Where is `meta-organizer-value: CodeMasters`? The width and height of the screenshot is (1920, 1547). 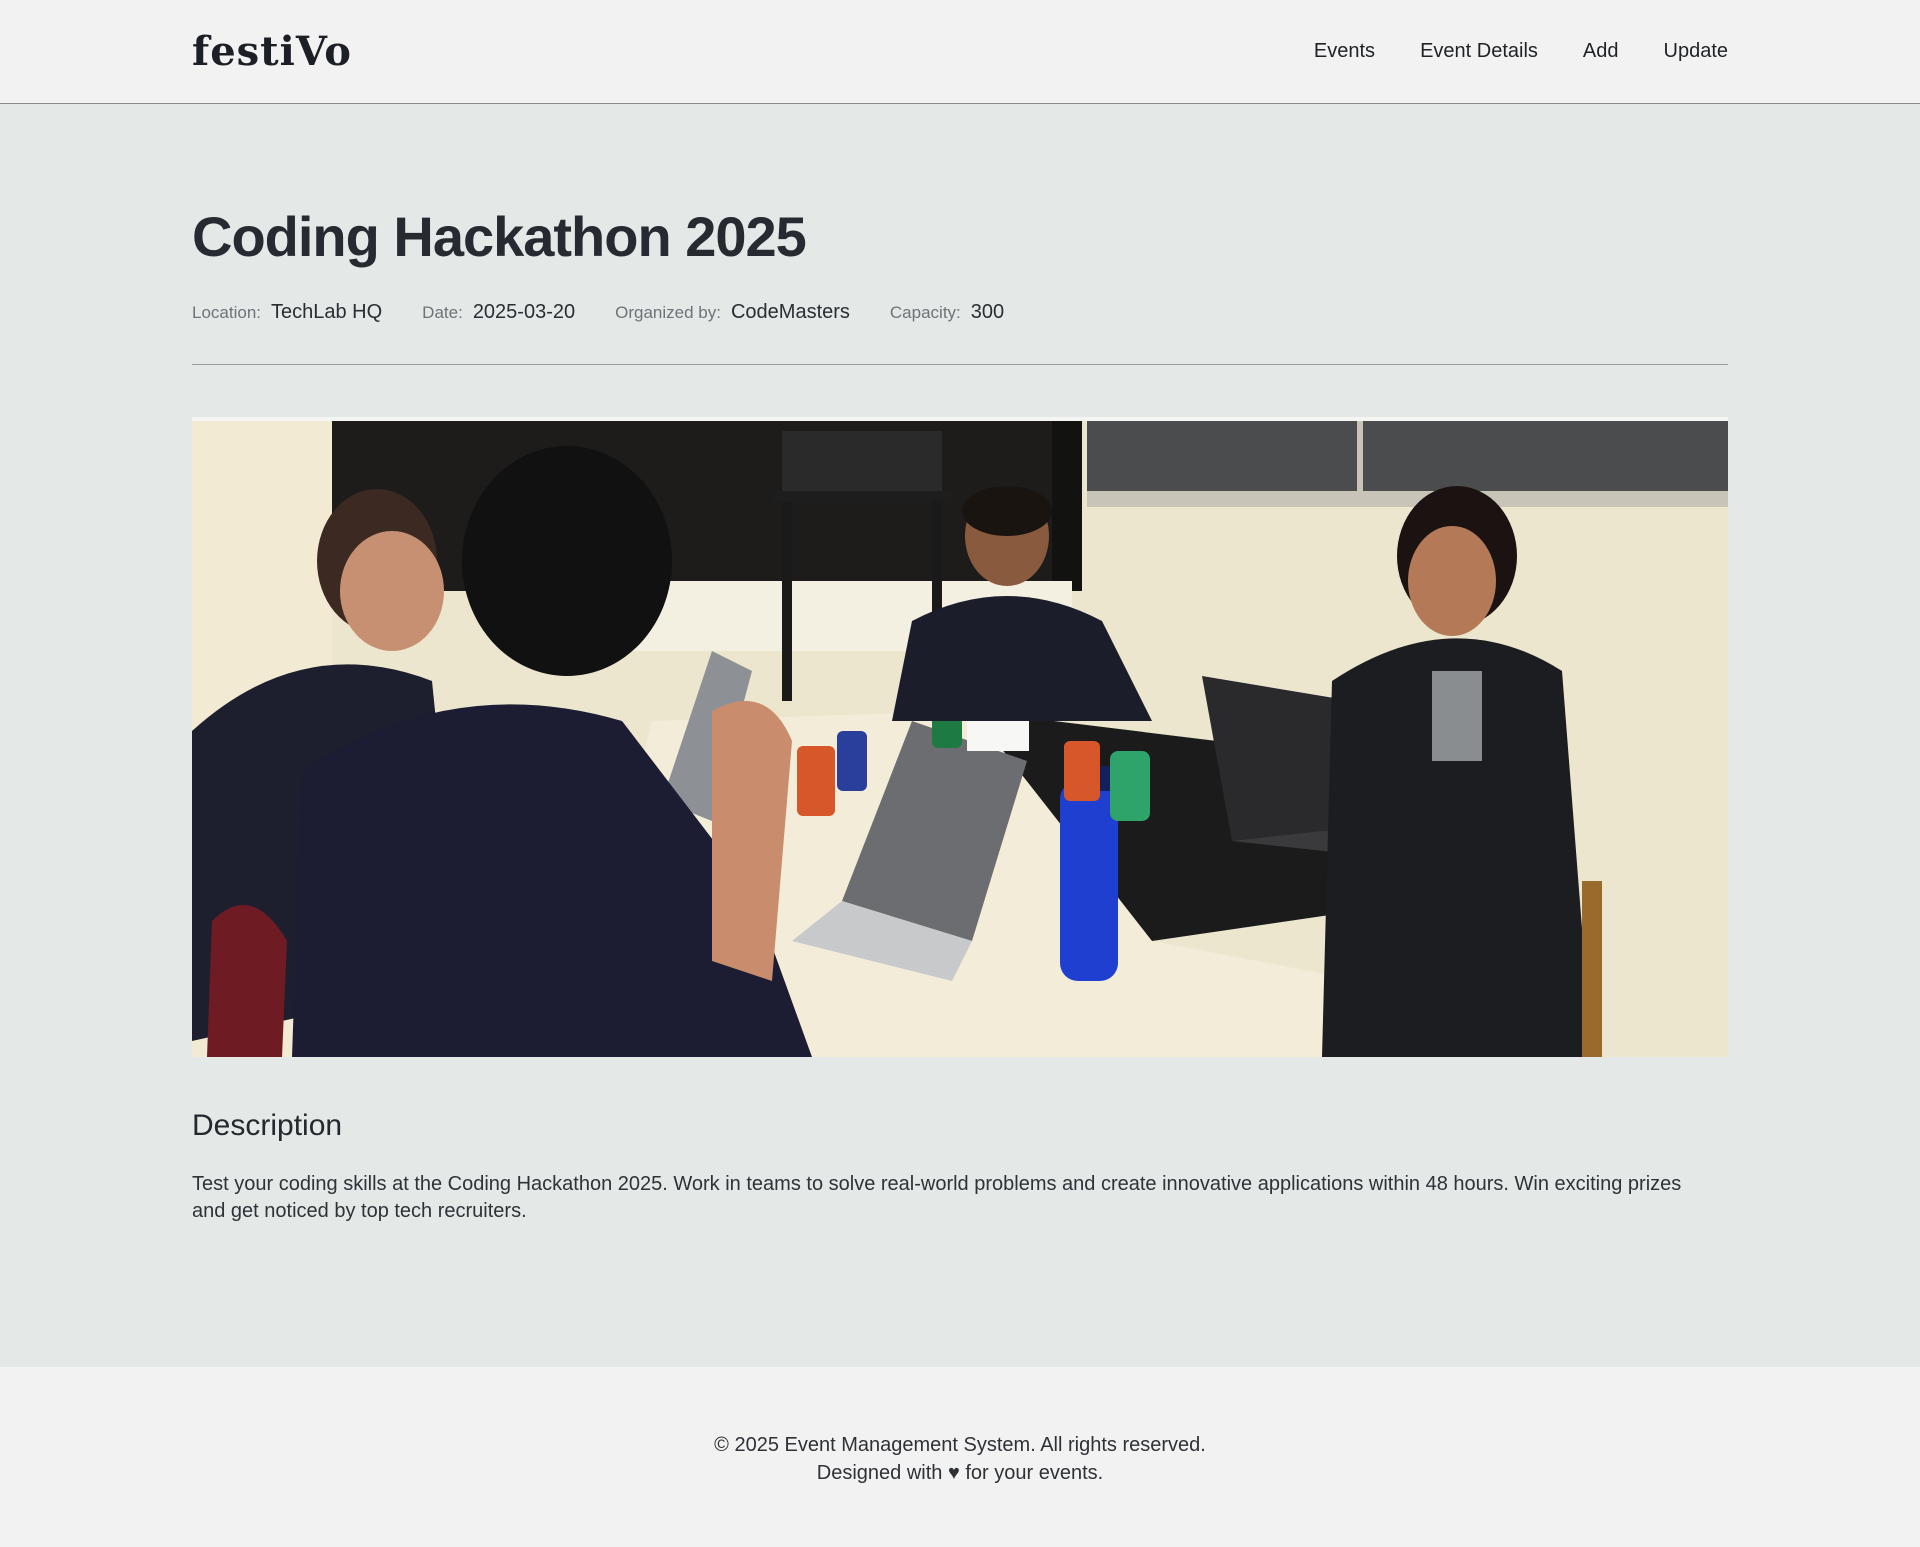 meta-organizer-value: CodeMasters is located at coordinates (790, 312).